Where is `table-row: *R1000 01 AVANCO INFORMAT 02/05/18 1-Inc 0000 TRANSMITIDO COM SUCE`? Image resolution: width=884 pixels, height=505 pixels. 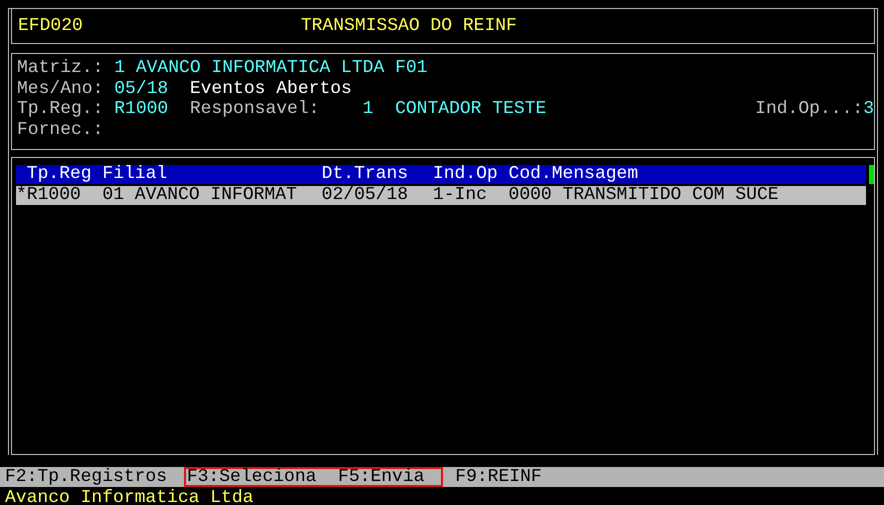
table-row: *R1000 01 AVANCO INFORMAT 02/05/18 1-Inc 0000 TRANSMITIDO COM SUCE is located at coordinates (441, 195).